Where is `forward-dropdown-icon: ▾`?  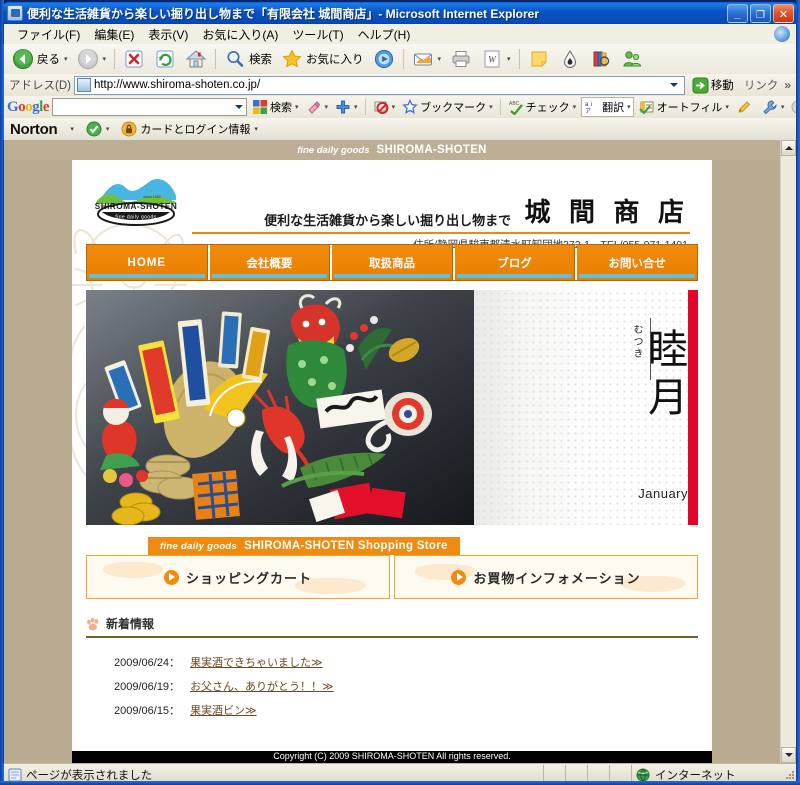 forward-dropdown-icon: ▾ is located at coordinates (105, 59).